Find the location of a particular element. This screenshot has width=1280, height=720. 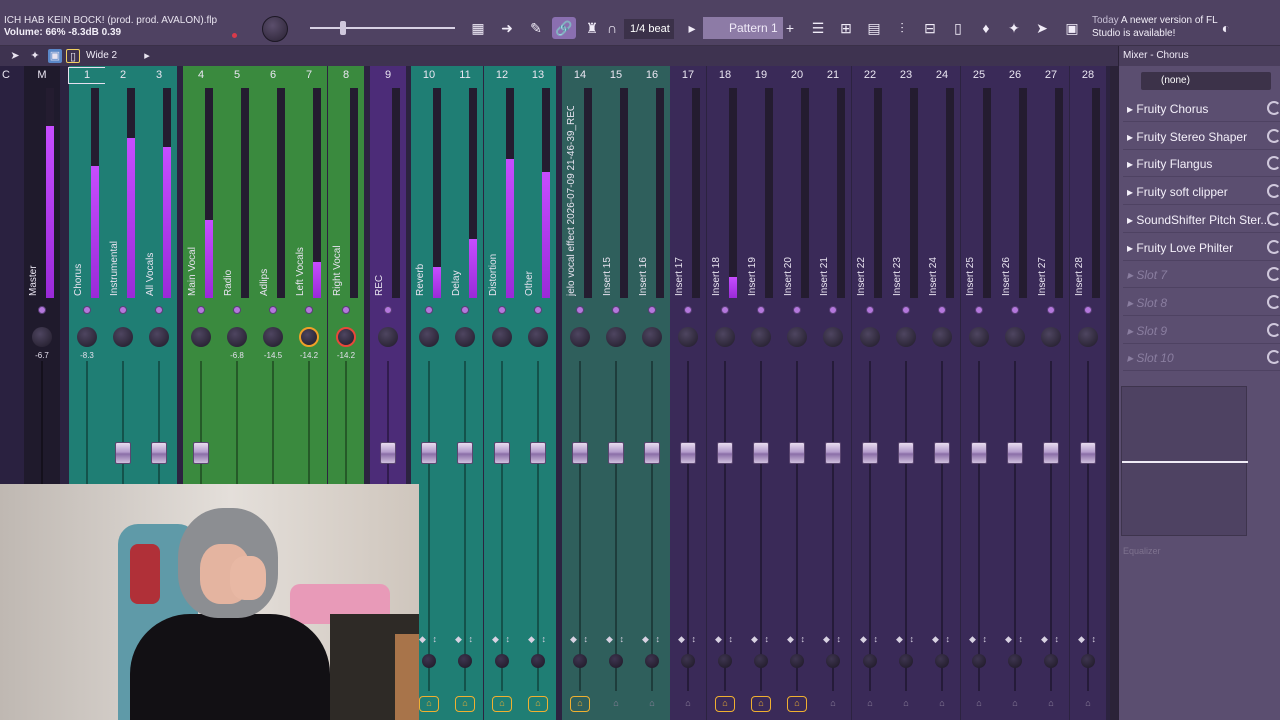

strip-name: Insert 18 is located at coordinates (721, 201).